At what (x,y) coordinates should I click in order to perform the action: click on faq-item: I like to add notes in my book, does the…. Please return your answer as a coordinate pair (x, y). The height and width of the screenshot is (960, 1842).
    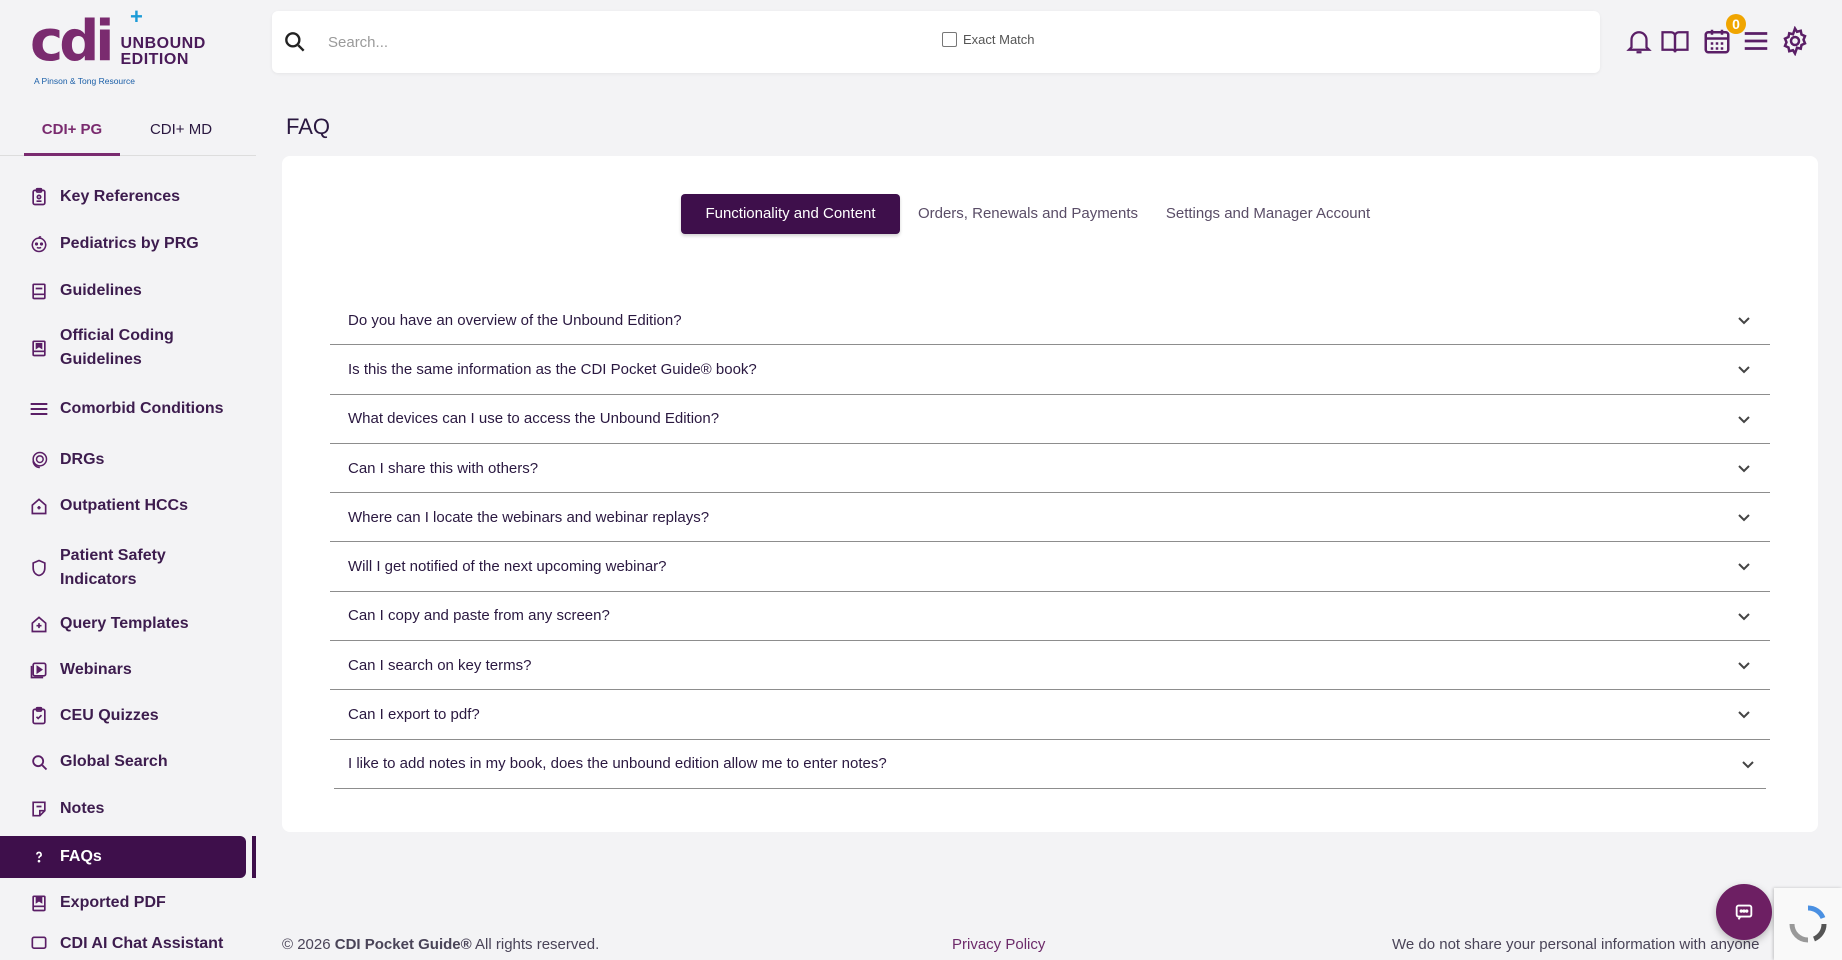
    Looking at the image, I should click on (1050, 764).